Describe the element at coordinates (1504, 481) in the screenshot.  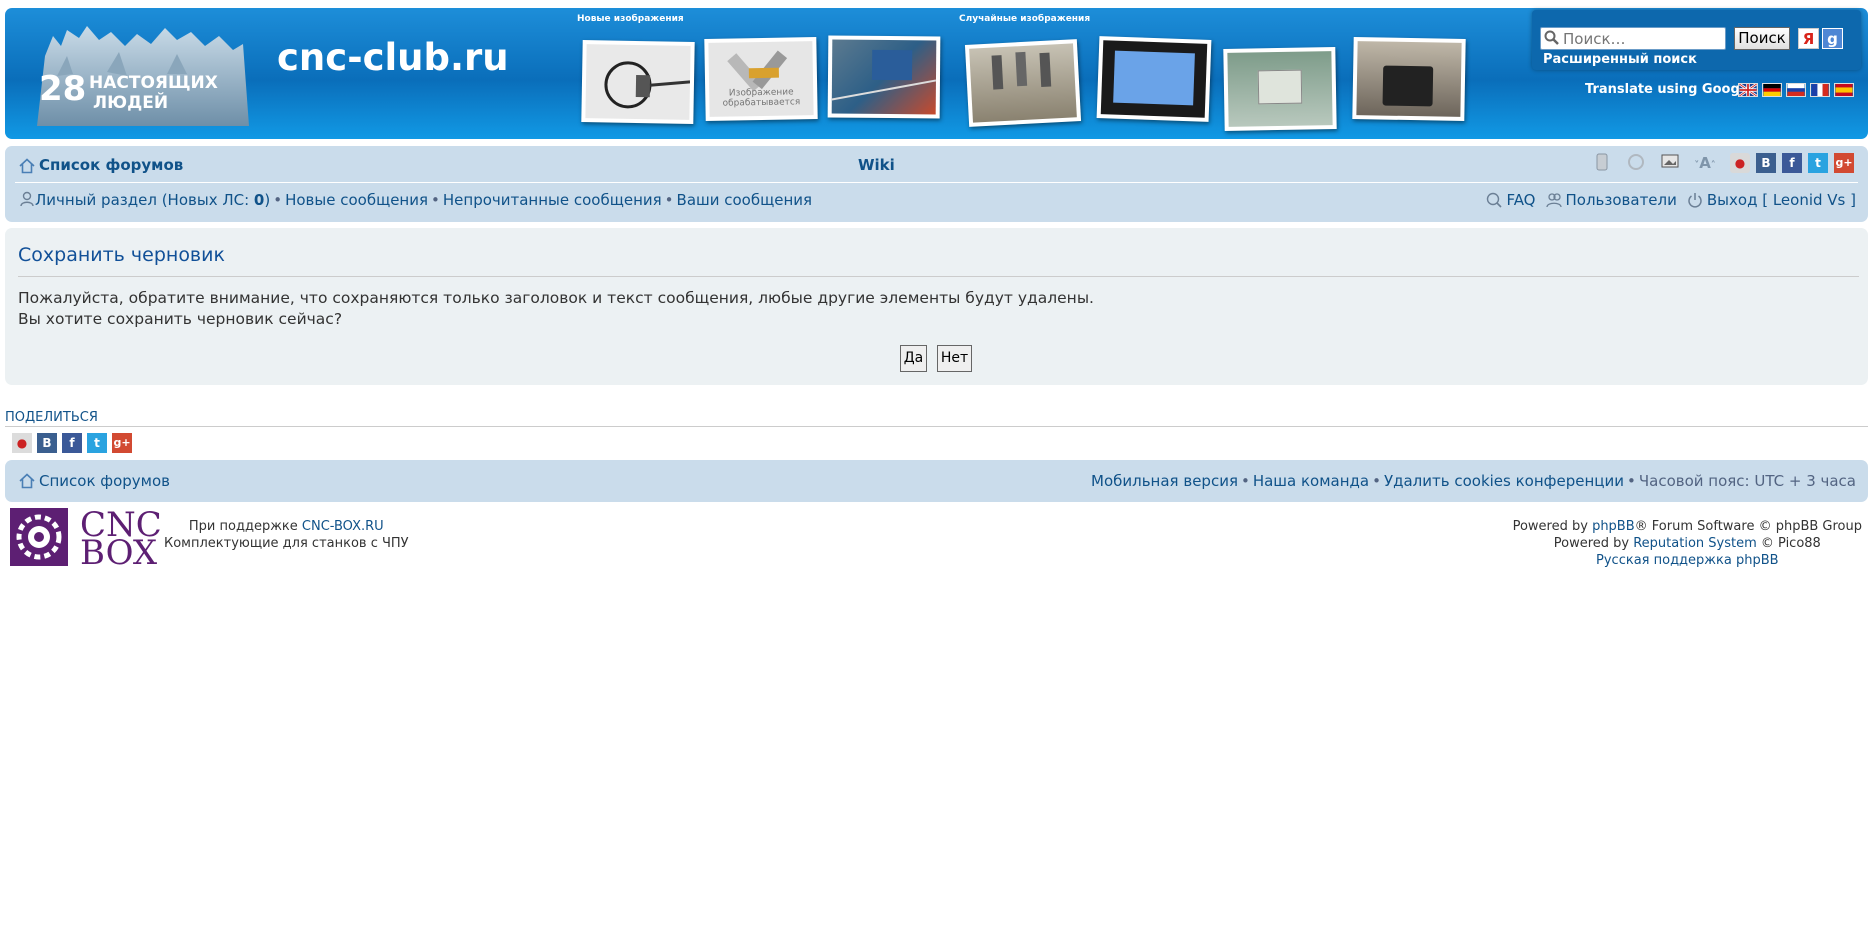
I see `delete-cookies-link: Удалить cookies конференции` at that location.